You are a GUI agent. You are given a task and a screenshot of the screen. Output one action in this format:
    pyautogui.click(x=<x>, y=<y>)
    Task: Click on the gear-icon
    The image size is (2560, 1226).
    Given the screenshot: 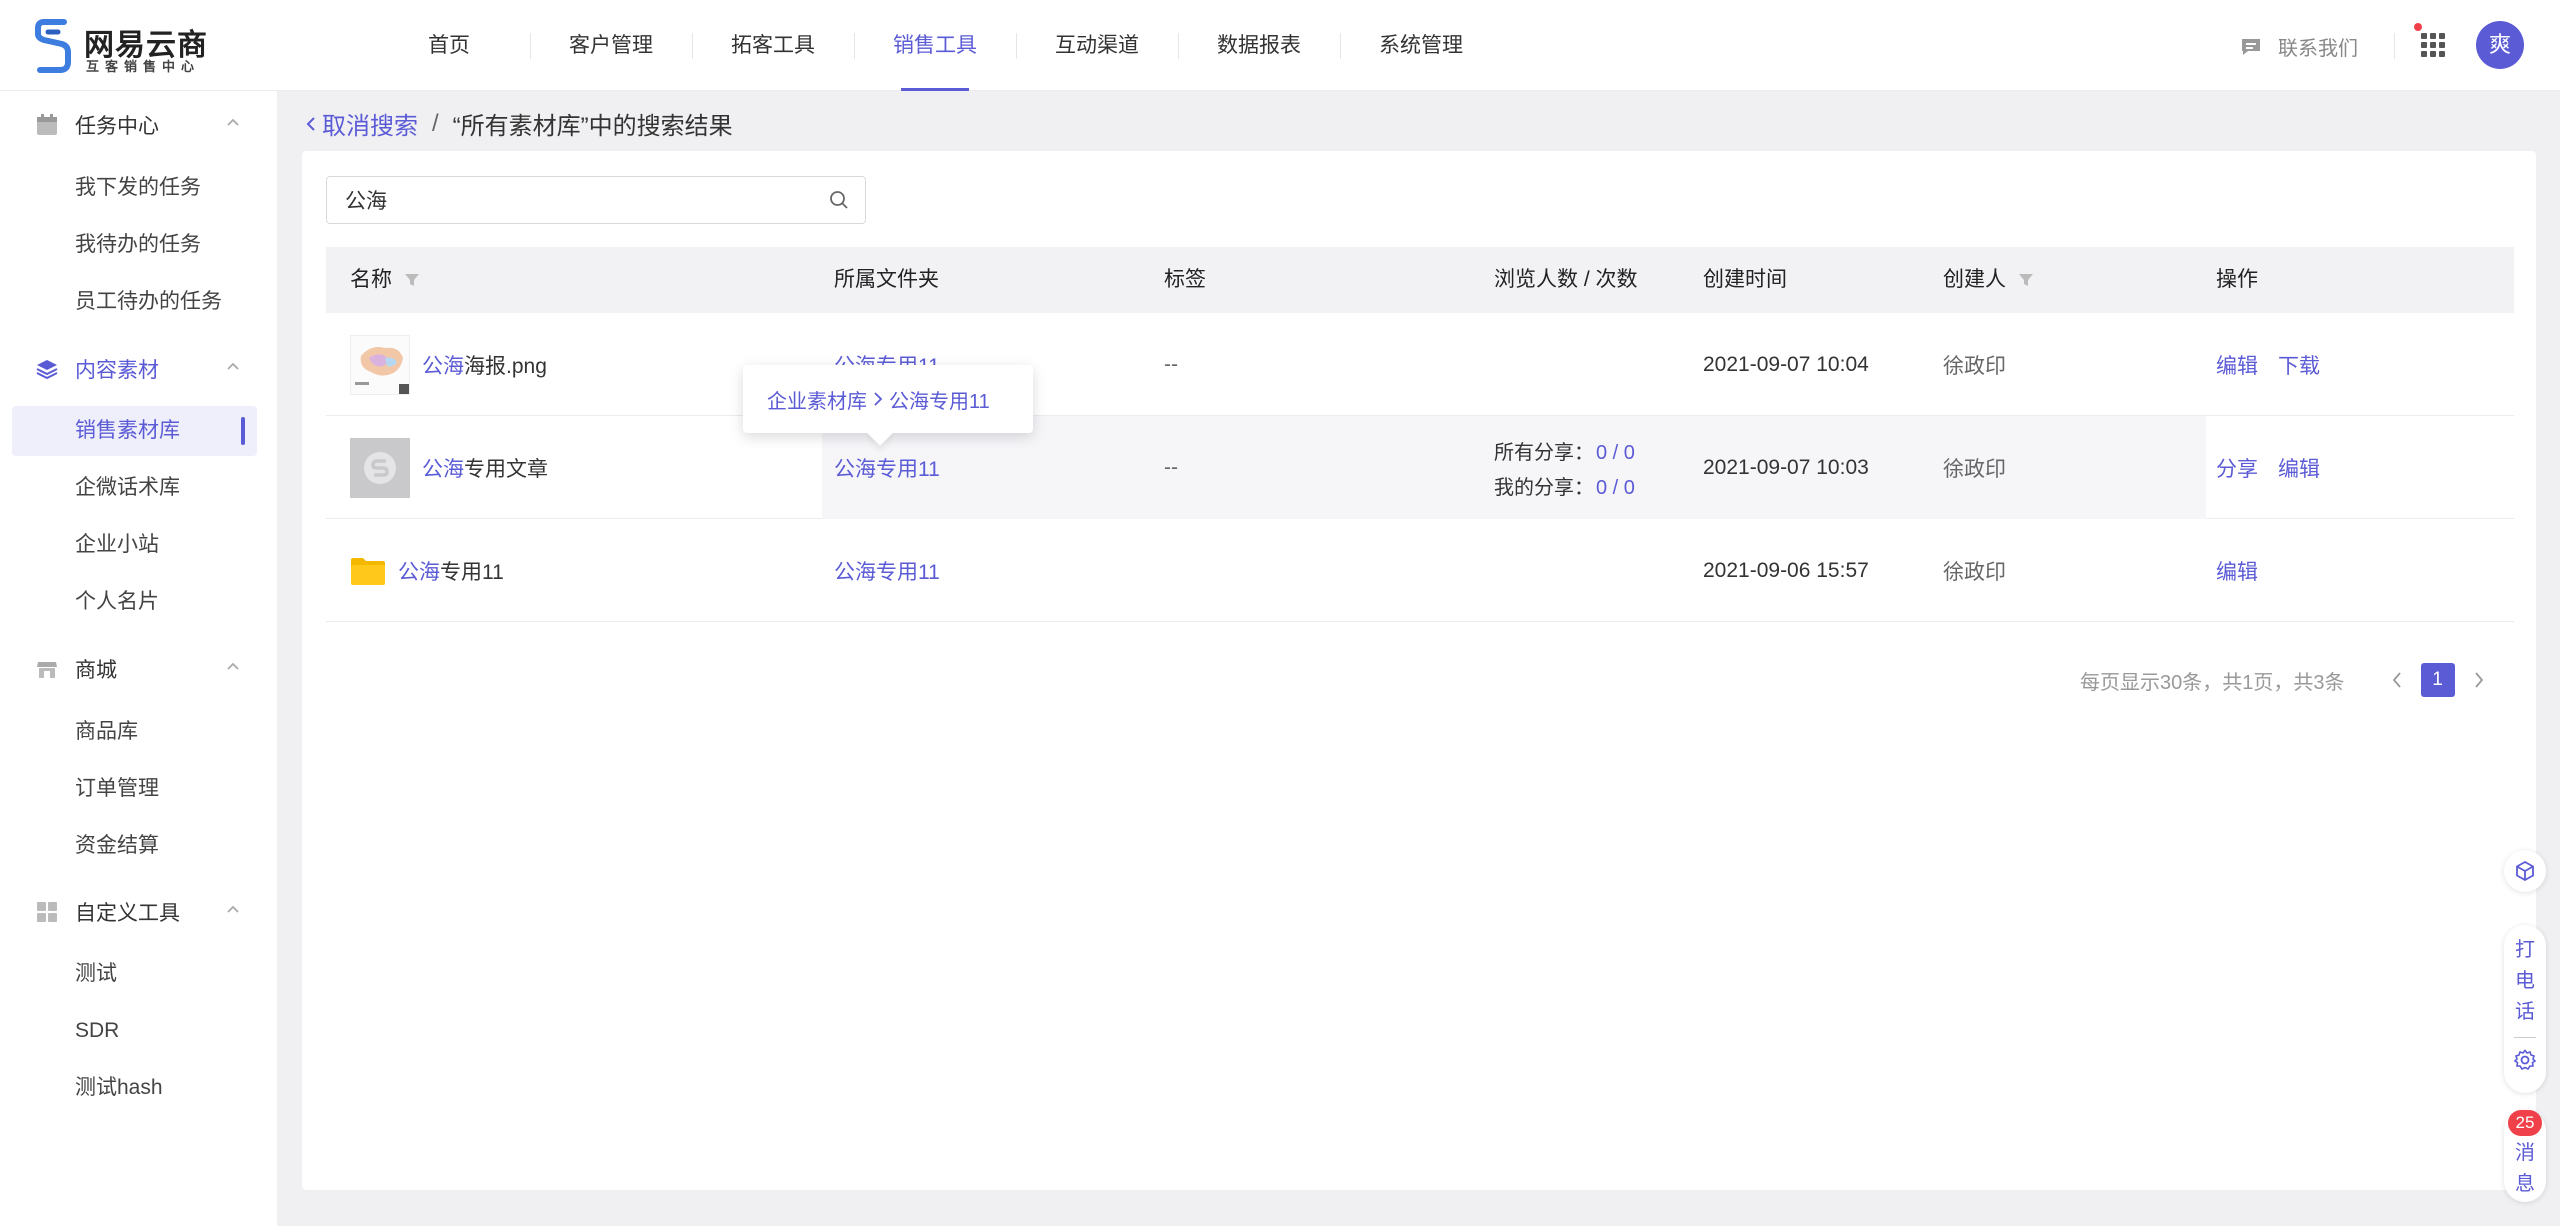 What is the action you would take?
    pyautogui.click(x=2525, y=1060)
    